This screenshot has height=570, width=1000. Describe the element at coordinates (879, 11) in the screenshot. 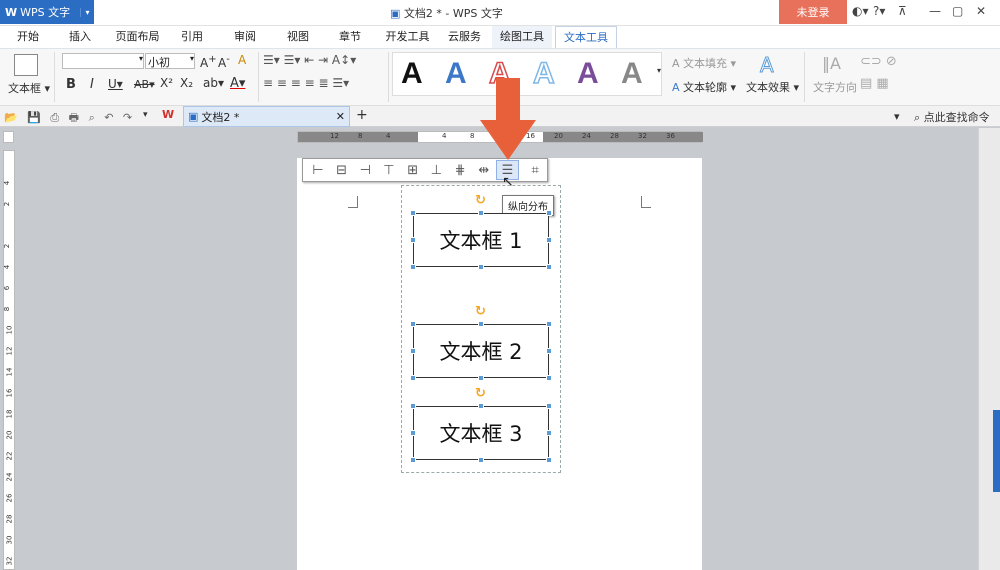

I see `help-icon: ?▾` at that location.